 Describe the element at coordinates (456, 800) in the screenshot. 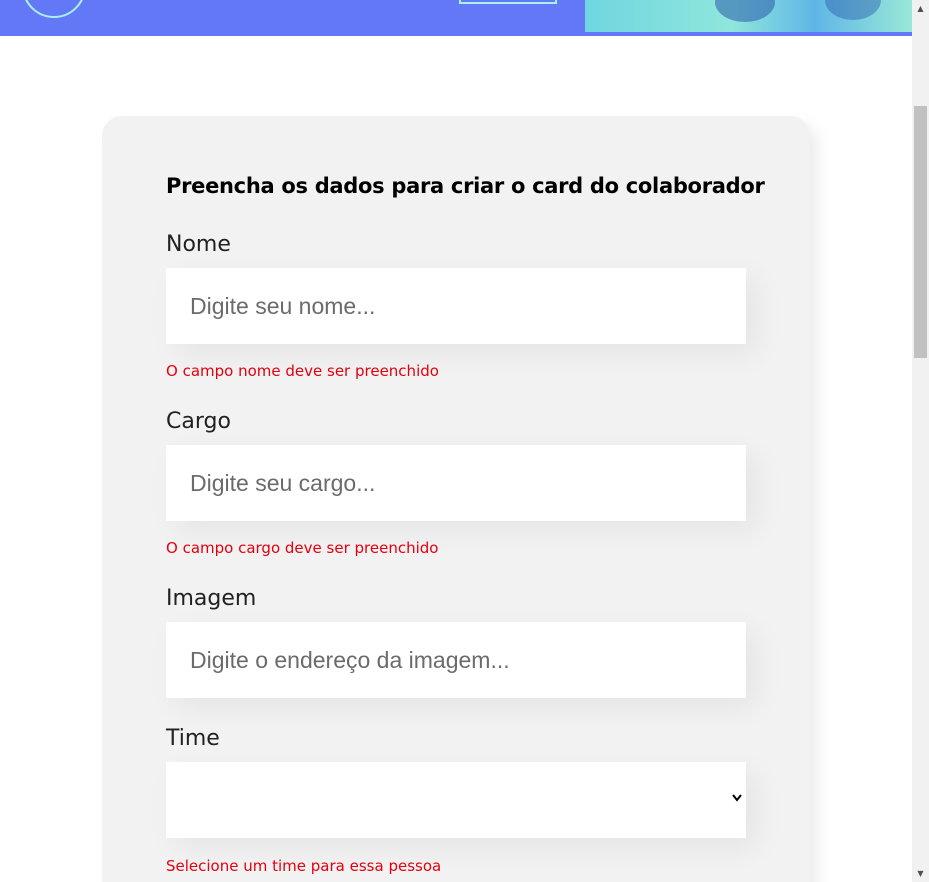

I see `time-select` at that location.